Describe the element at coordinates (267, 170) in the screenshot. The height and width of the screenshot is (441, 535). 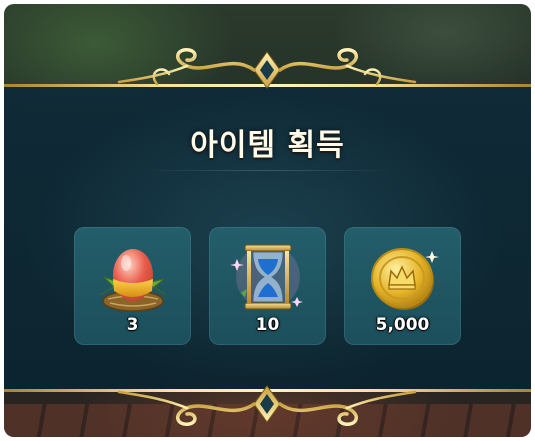
I see `title-divider` at that location.